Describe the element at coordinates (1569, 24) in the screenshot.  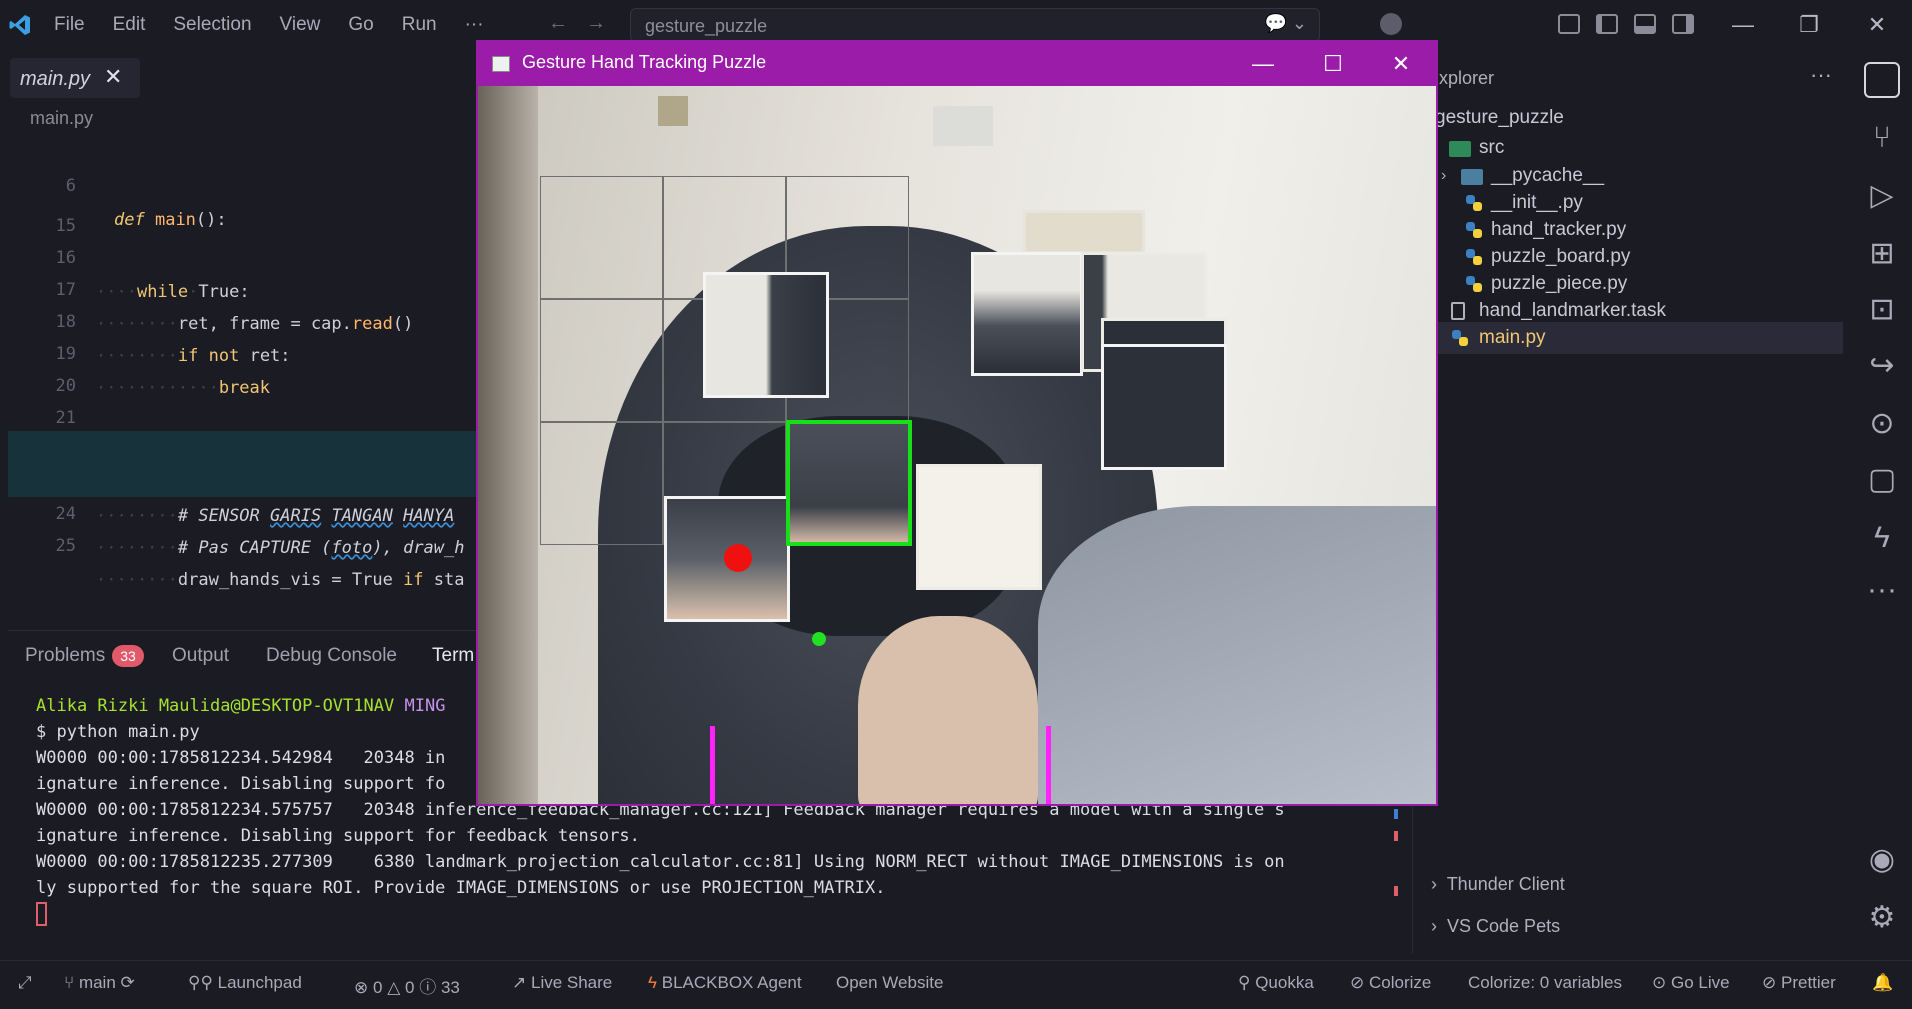
I see `customize-layout-icon` at that location.